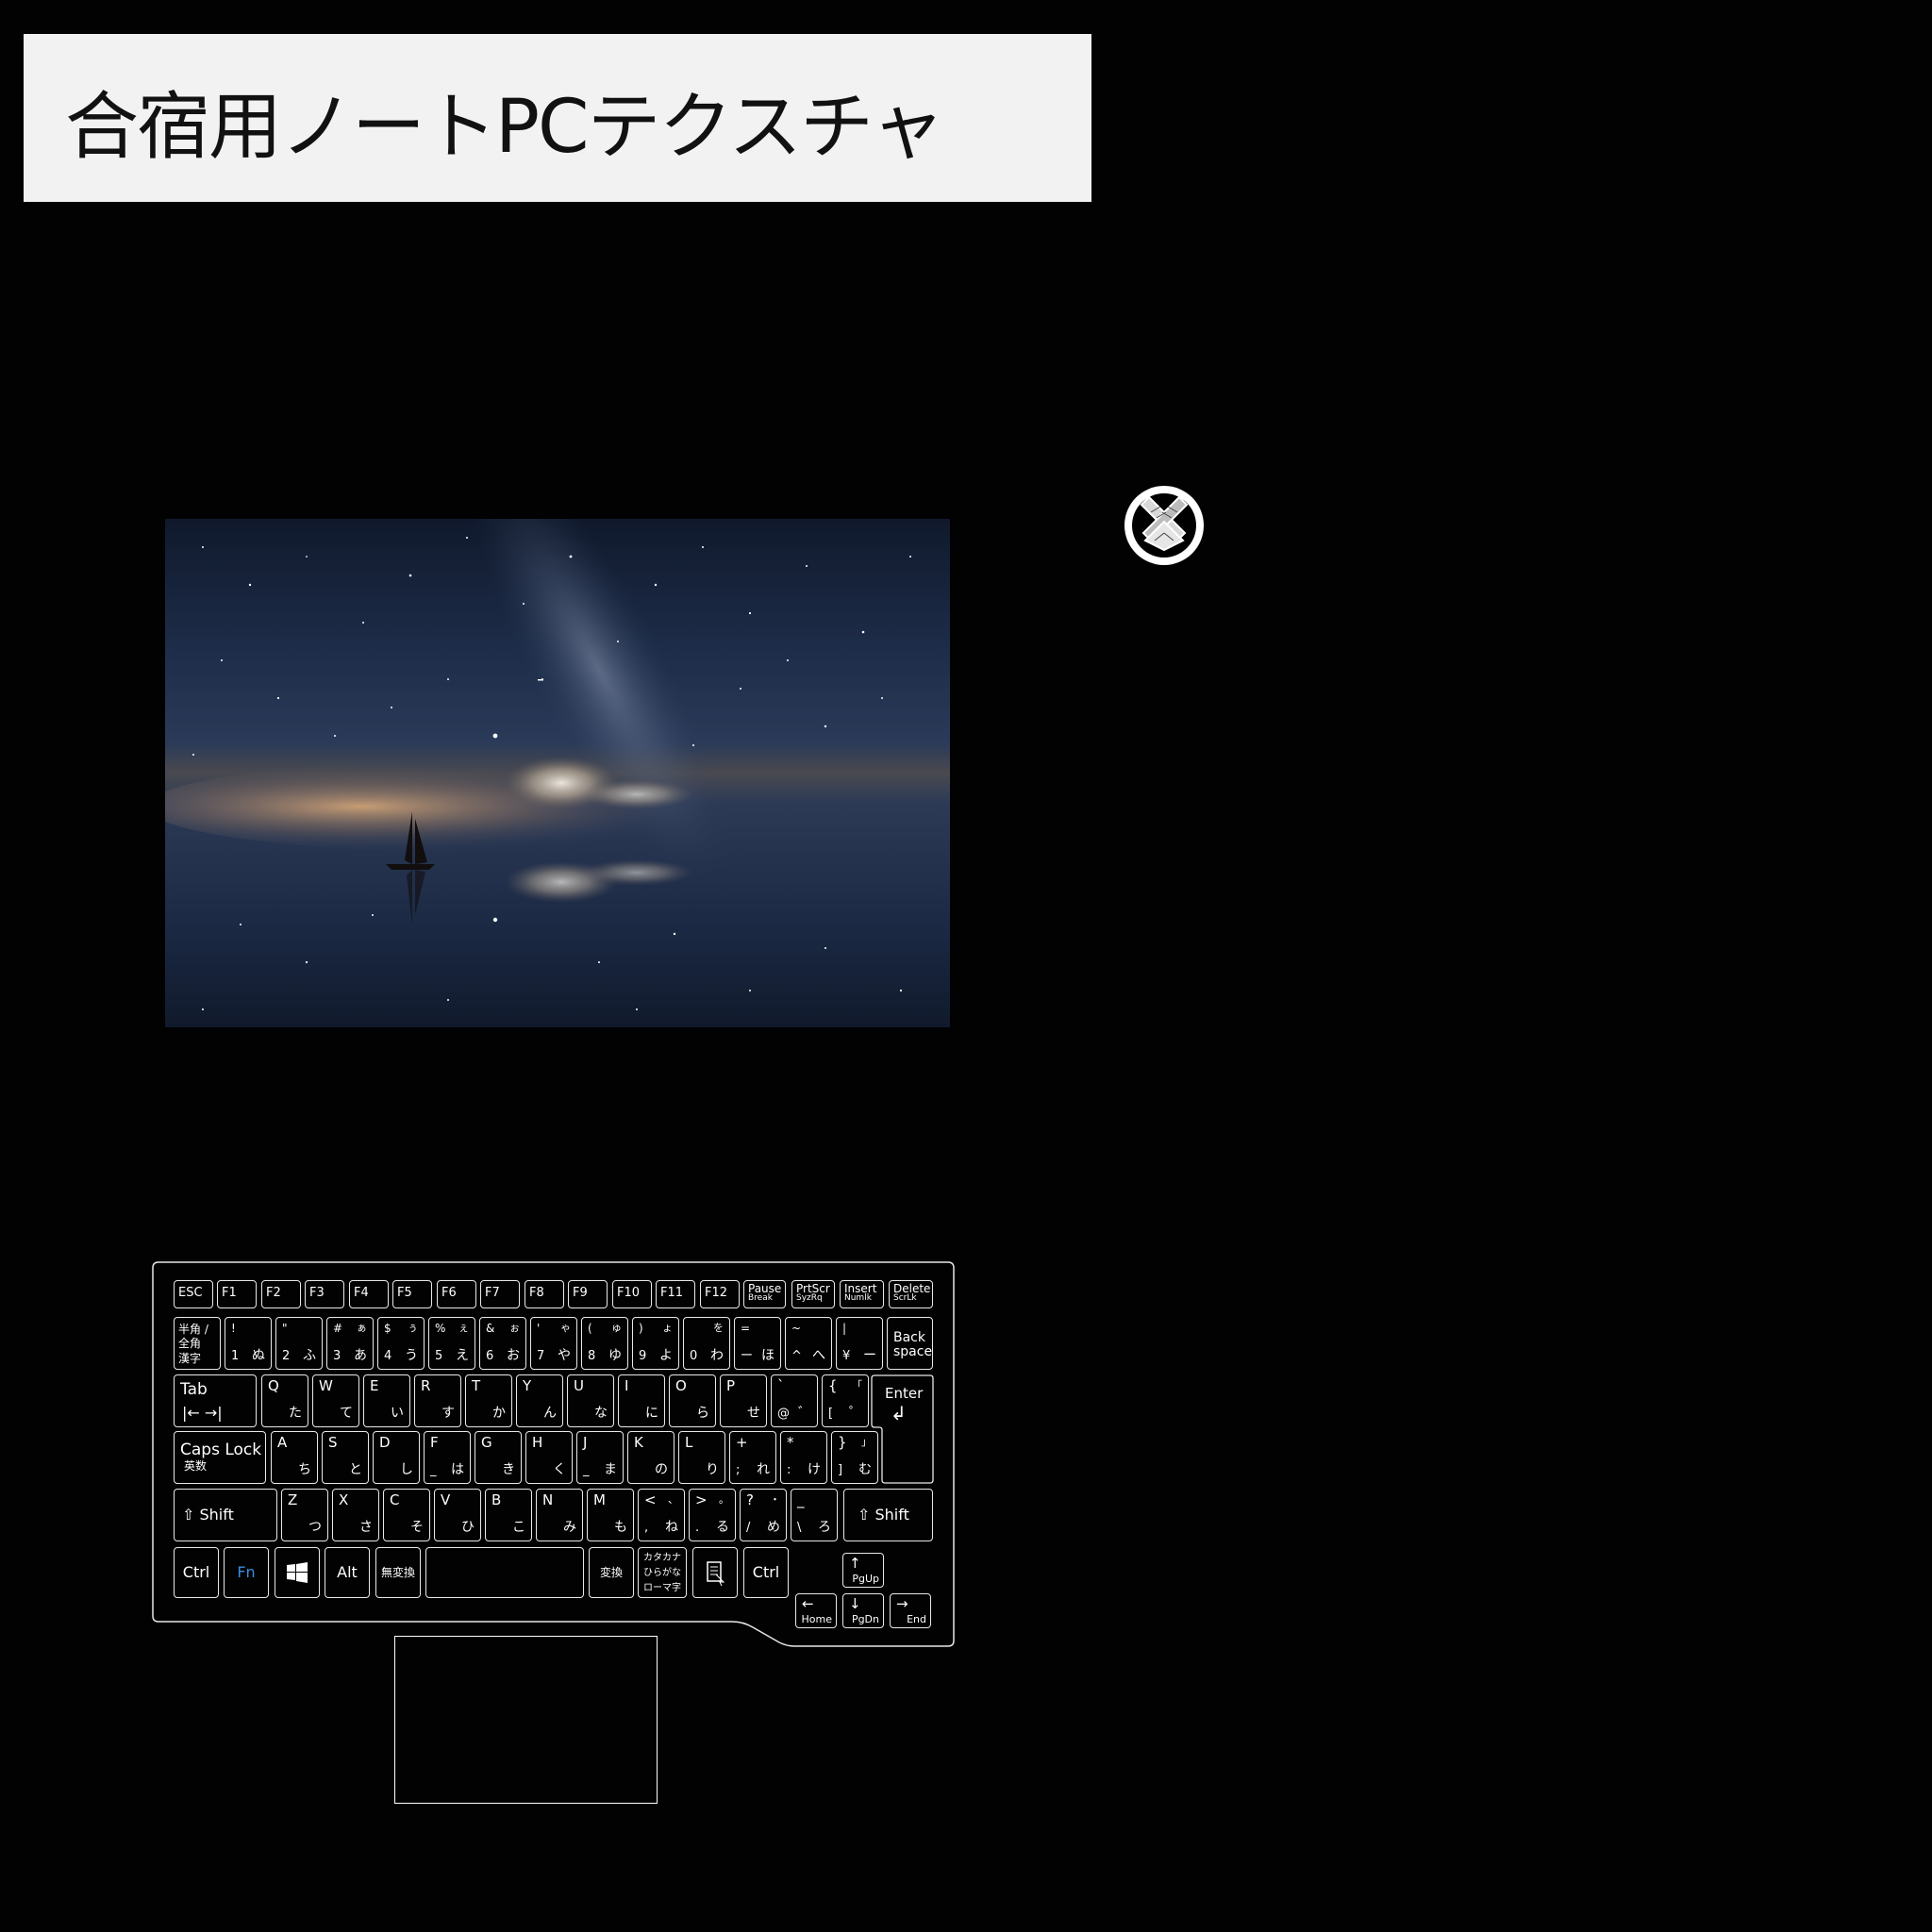  I want to click on key-insert: Insert Numlk, so click(862, 1294).